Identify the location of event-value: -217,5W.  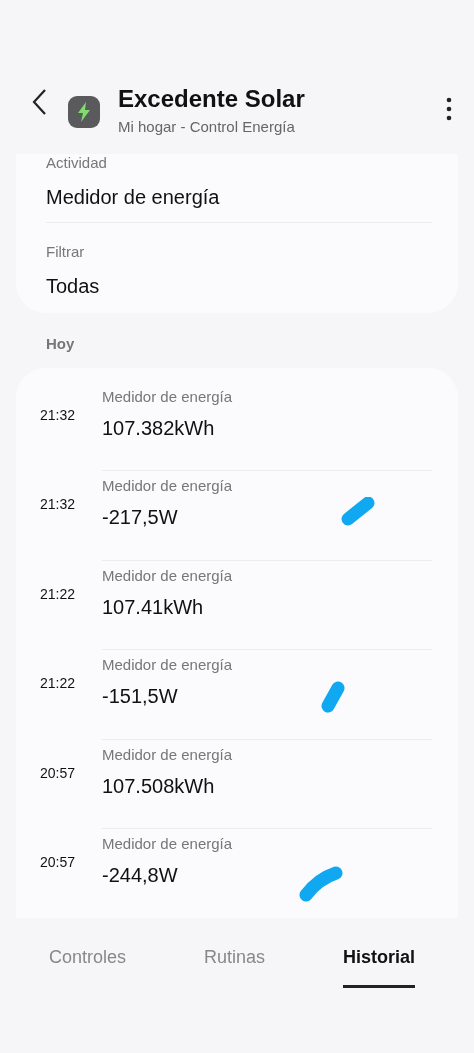
(140, 518).